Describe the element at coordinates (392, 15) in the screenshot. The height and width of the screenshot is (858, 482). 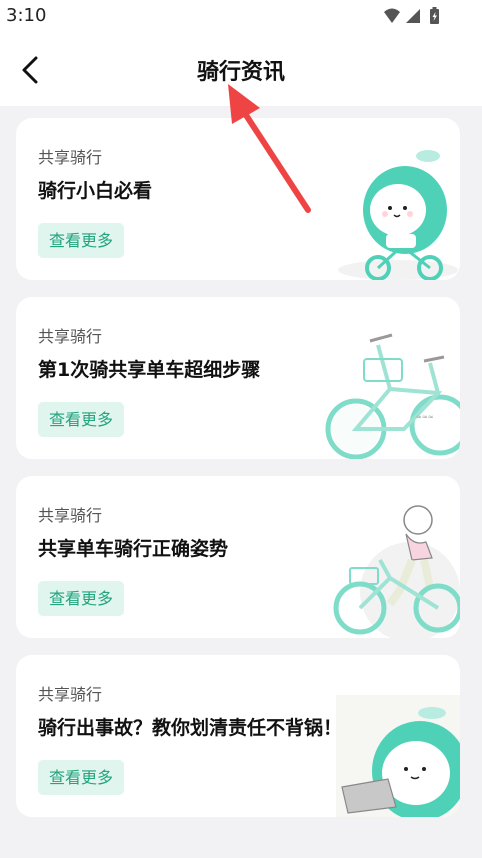
I see `wifi-icon` at that location.